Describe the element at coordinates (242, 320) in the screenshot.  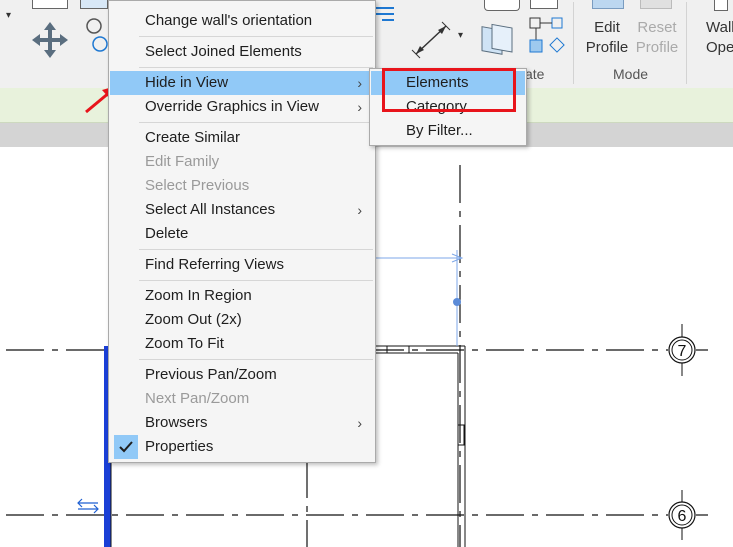
I see `menu-item-zoom-out: Zoom Out (2x)` at that location.